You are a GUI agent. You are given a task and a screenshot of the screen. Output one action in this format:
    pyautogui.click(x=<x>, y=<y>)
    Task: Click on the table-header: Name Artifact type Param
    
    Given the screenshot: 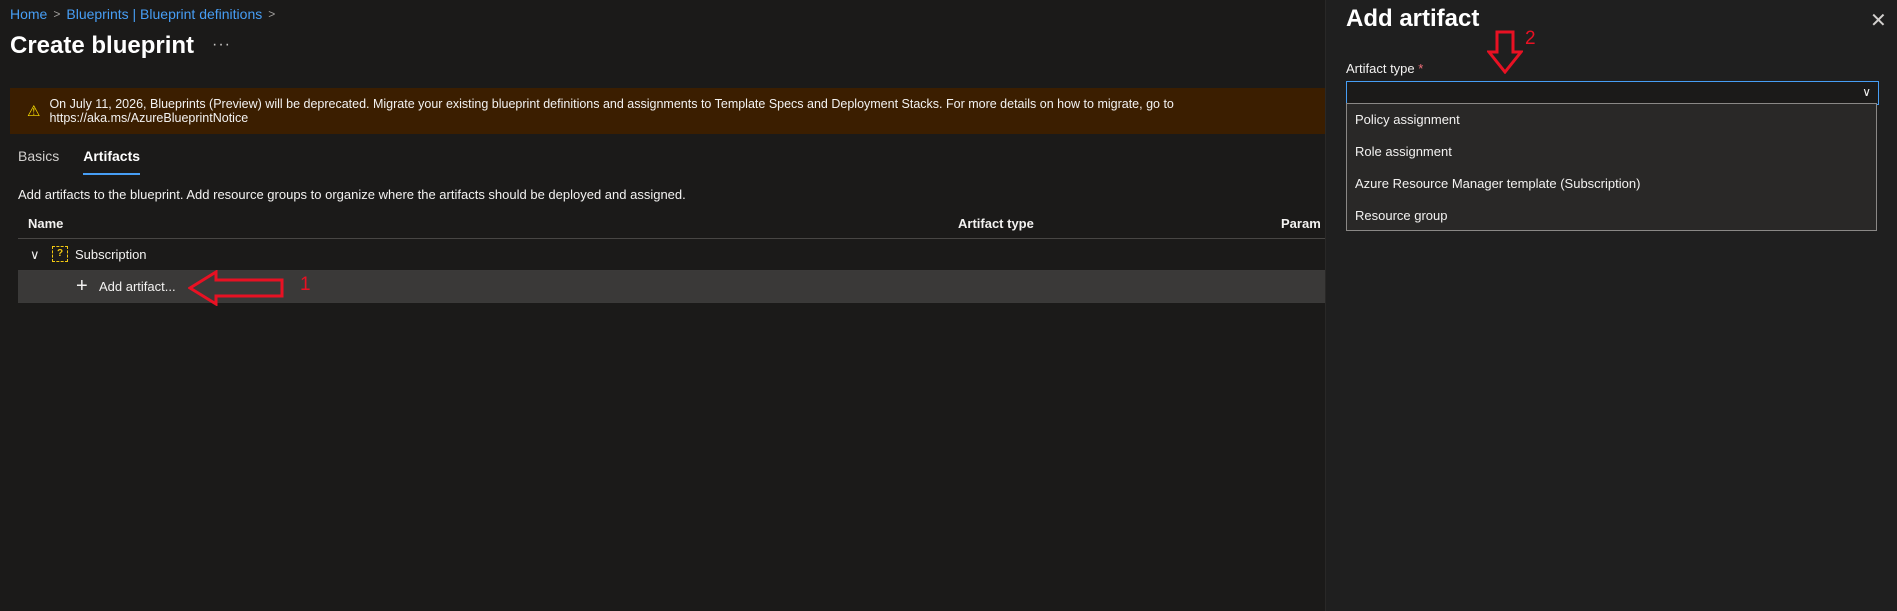 What is the action you would take?
    pyautogui.click(x=671, y=224)
    